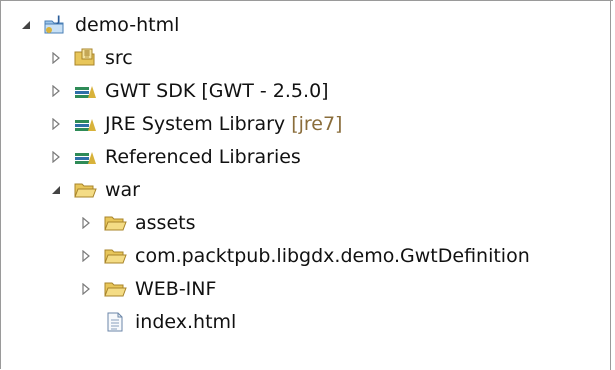 The width and height of the screenshot is (615, 370). I want to click on tree-item-label: index.html, so click(186, 322).